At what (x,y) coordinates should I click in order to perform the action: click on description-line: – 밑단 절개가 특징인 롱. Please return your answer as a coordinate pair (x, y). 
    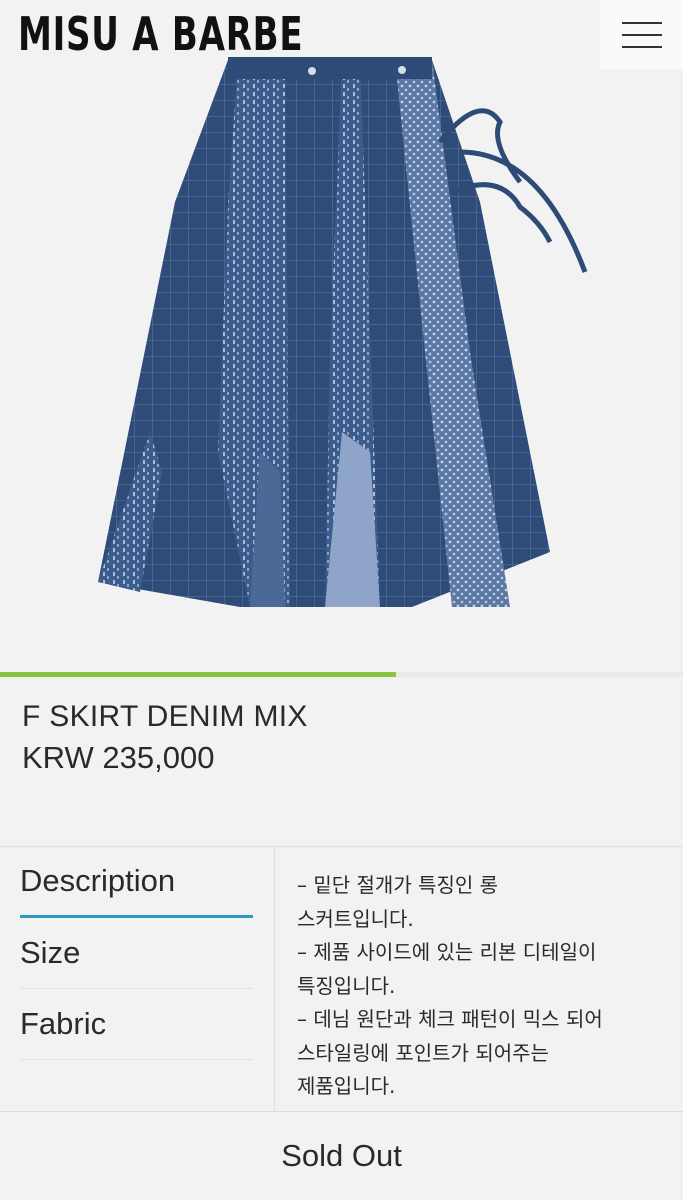
    Looking at the image, I should click on (398, 885).